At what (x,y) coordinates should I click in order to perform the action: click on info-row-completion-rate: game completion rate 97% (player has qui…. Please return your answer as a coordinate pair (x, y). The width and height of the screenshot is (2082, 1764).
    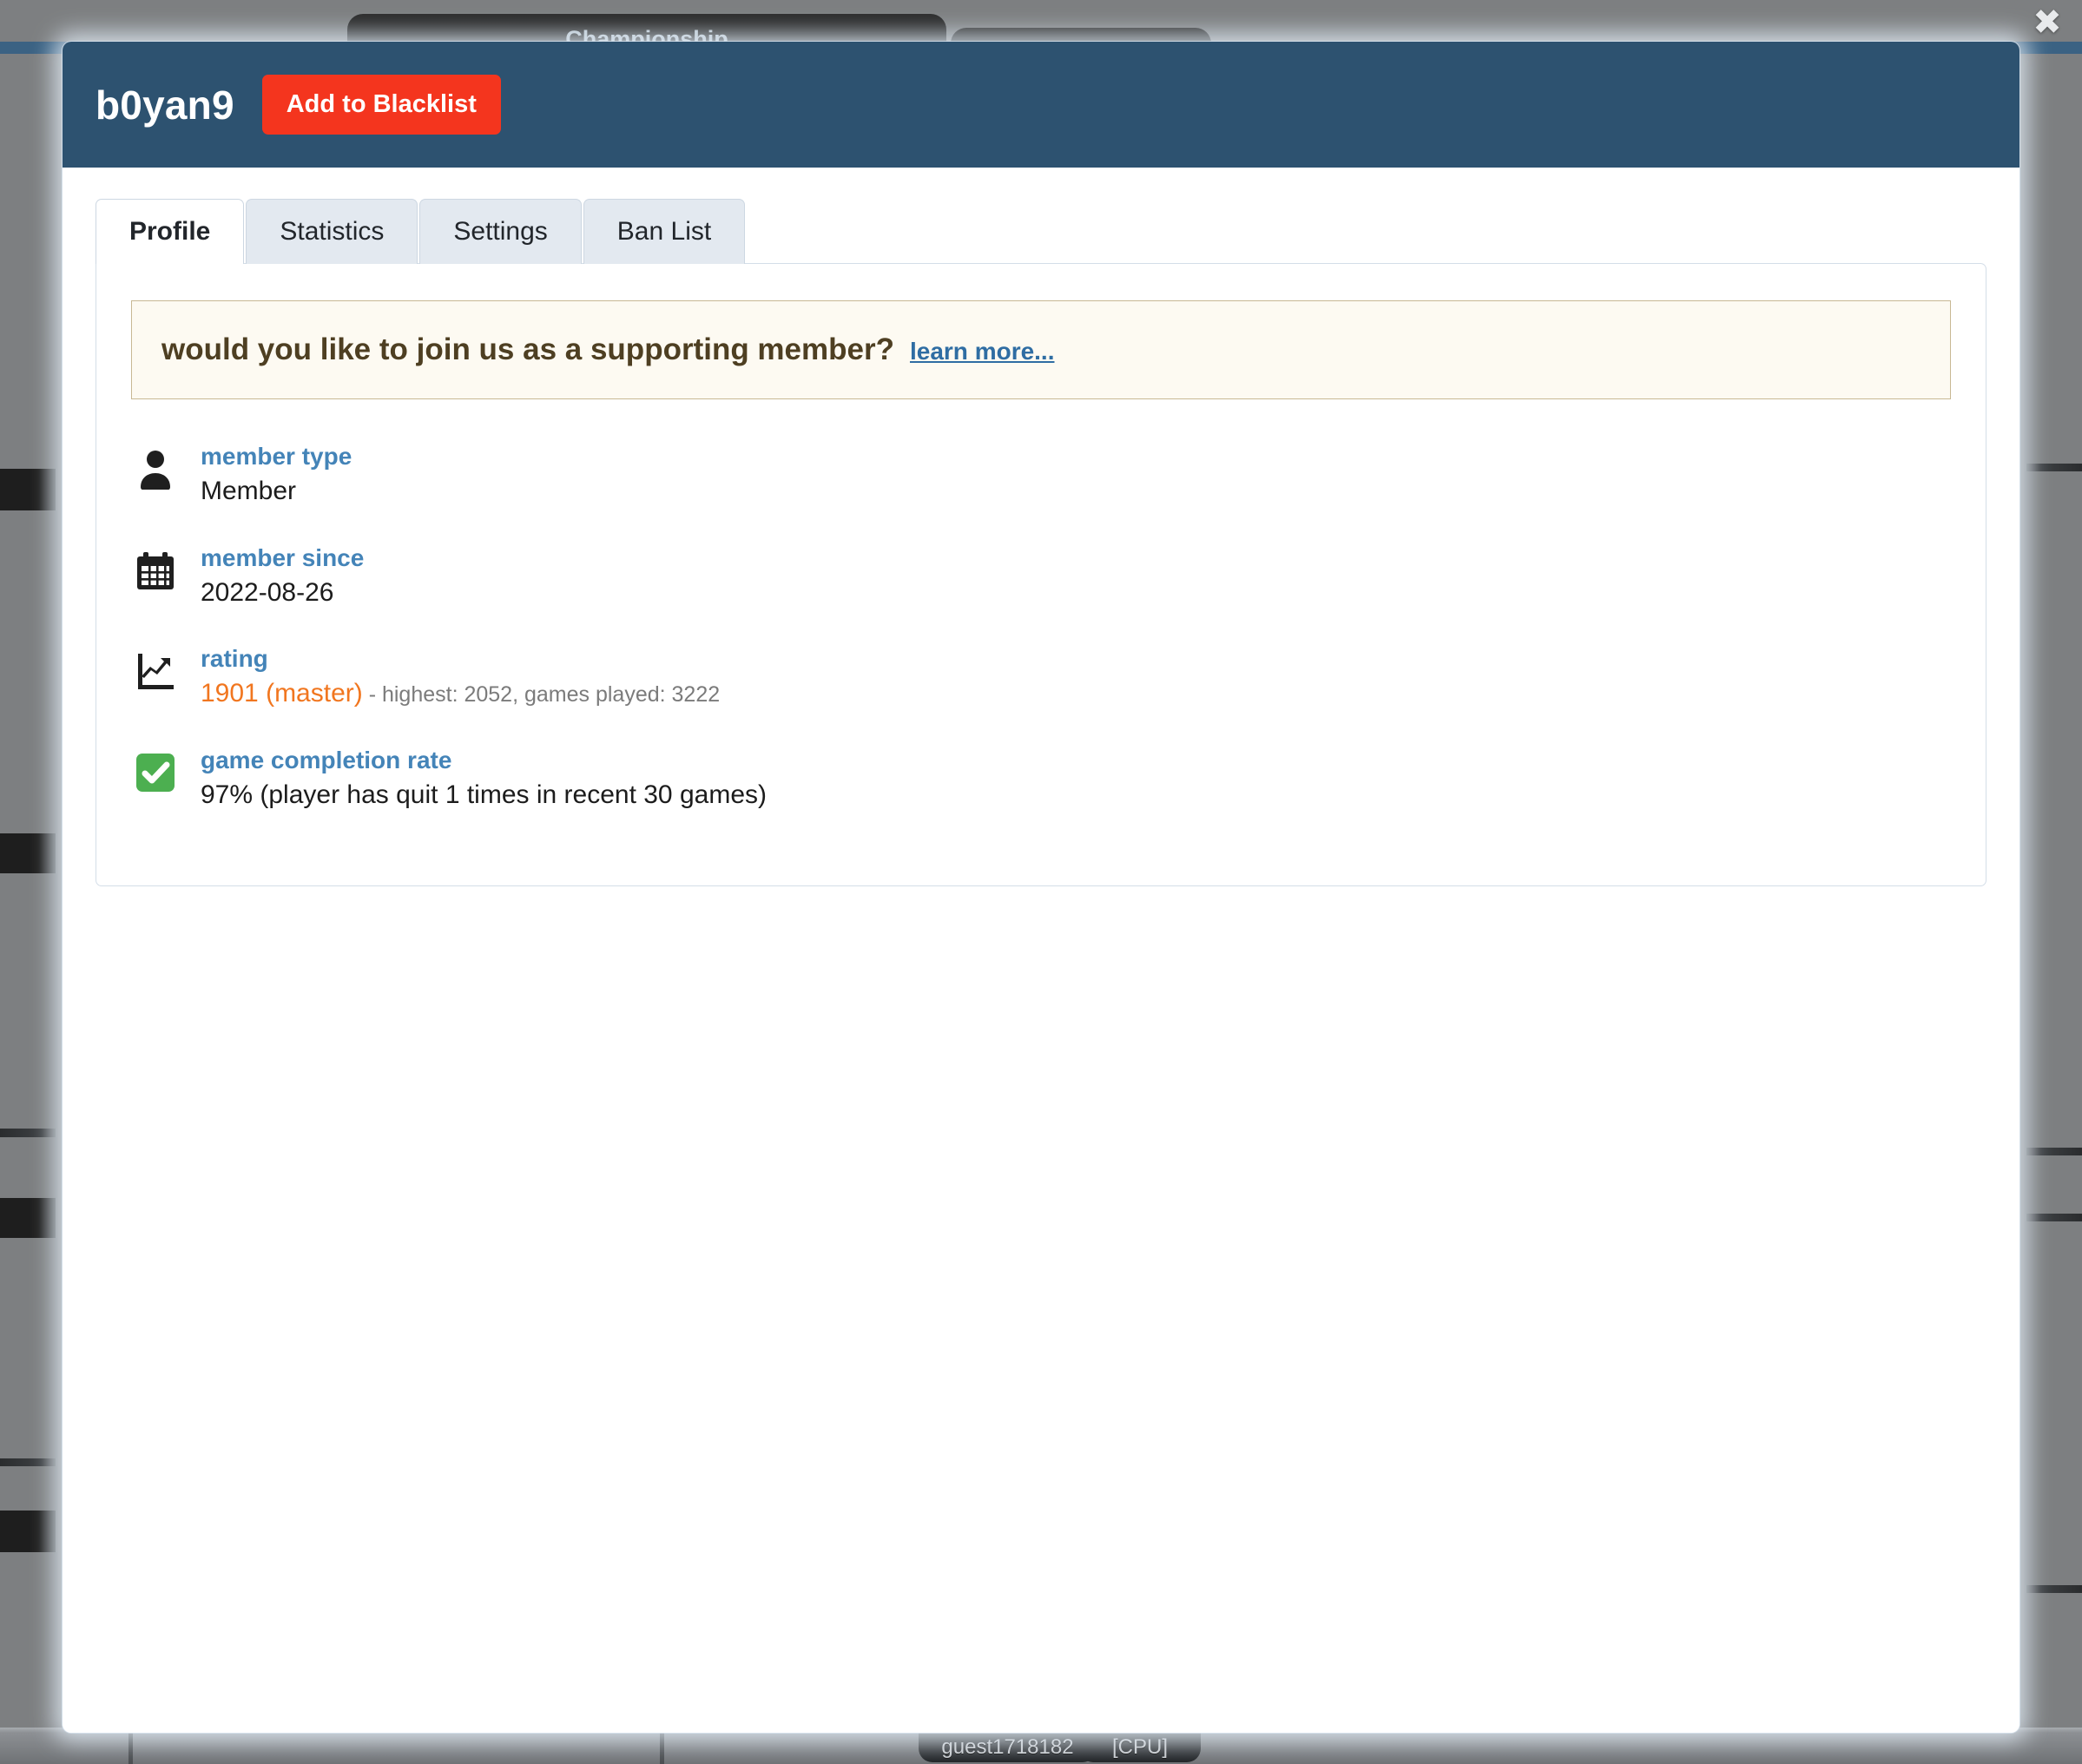
    Looking at the image, I should click on (1041, 778).